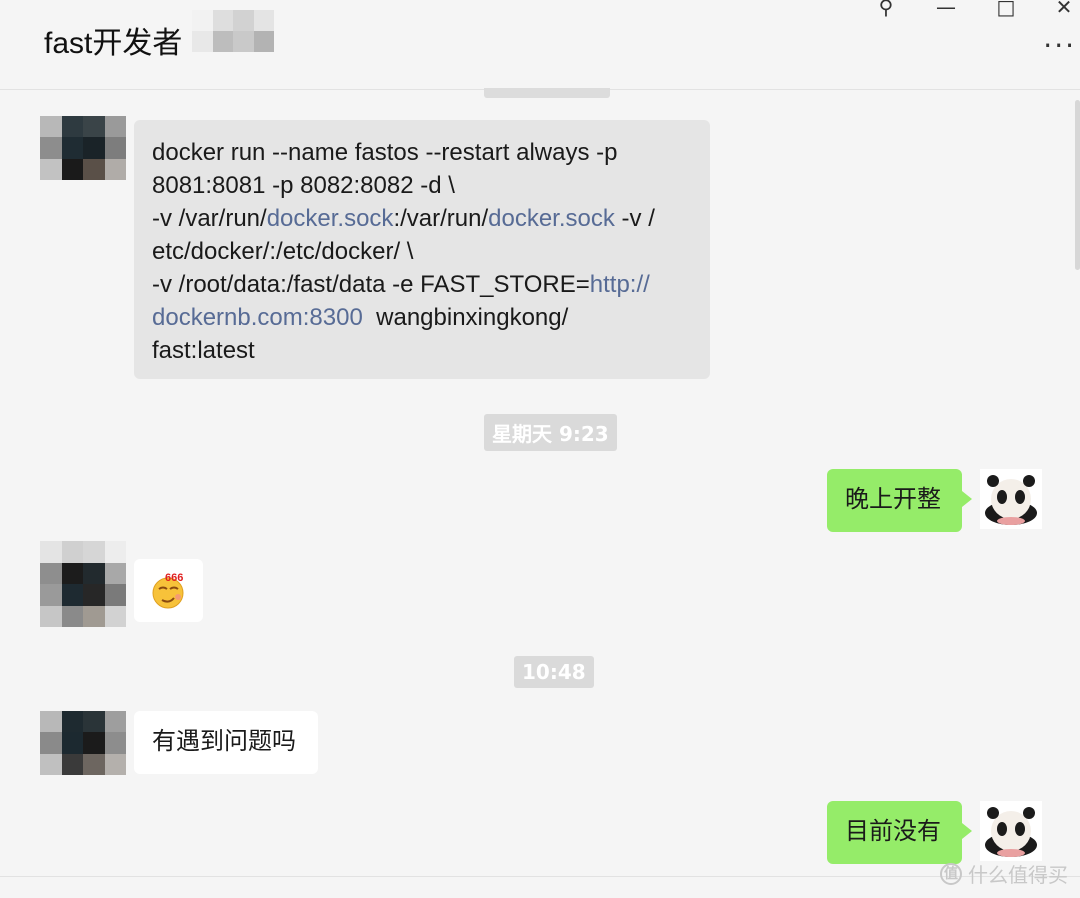 This screenshot has width=1080, height=898. What do you see at coordinates (1077, 185) in the screenshot?
I see `scrollbar` at bounding box center [1077, 185].